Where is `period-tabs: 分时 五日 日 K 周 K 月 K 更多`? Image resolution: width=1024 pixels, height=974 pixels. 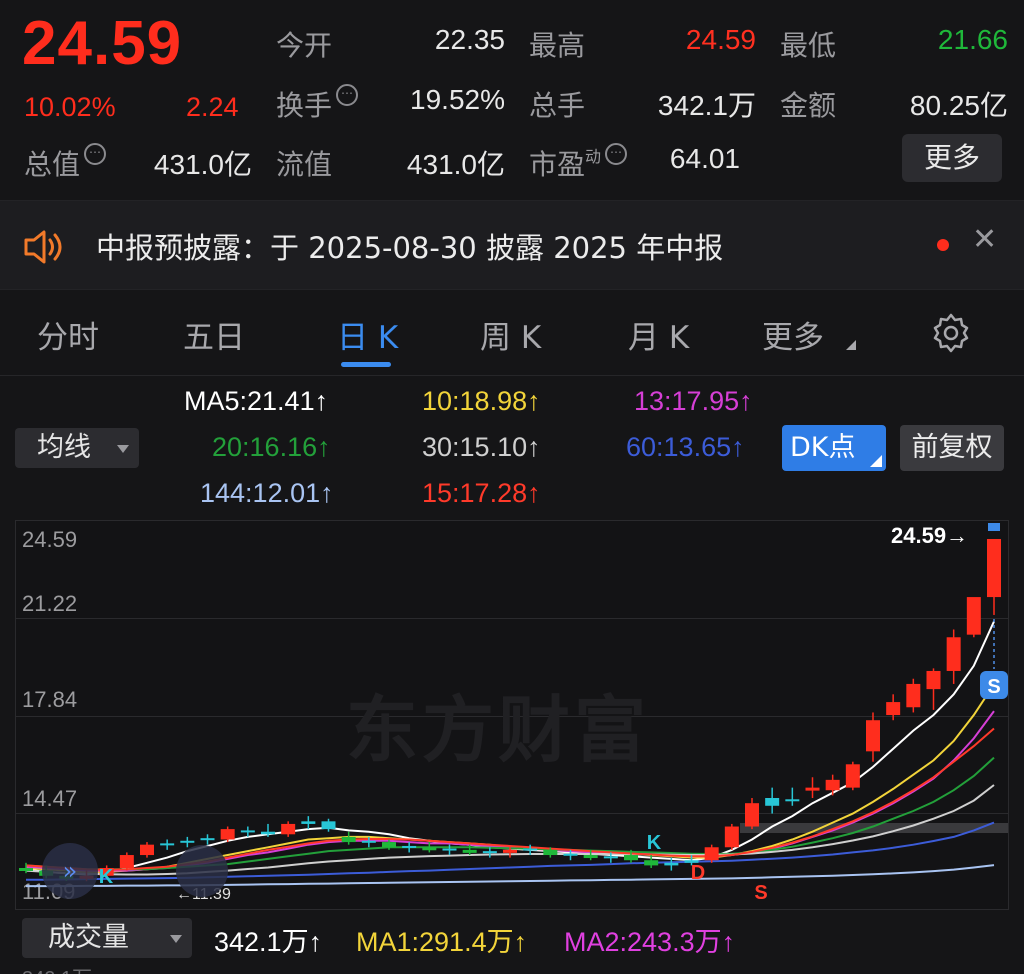 period-tabs: 分时 五日 日 K 周 K 月 K 更多 is located at coordinates (512, 334).